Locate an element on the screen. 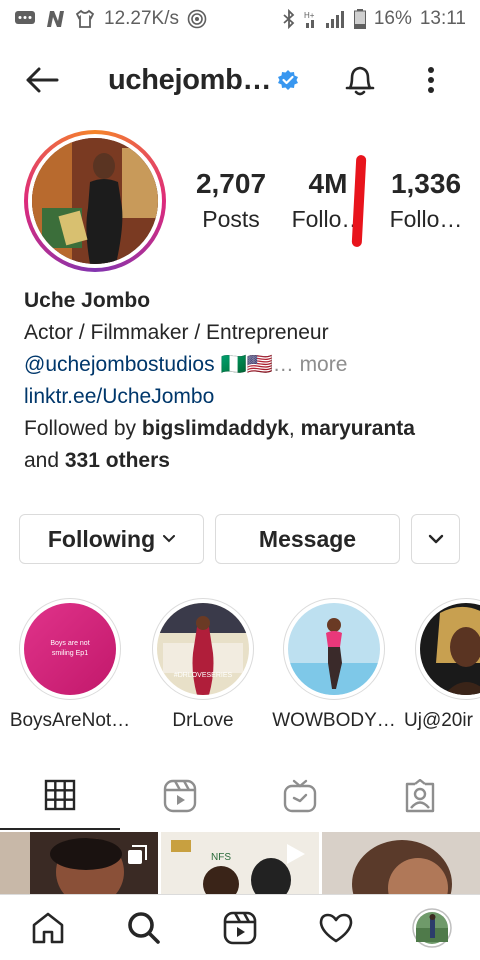 Image resolution: width=480 pixels, height=960 pixels. igtv-icon is located at coordinates (300, 796).